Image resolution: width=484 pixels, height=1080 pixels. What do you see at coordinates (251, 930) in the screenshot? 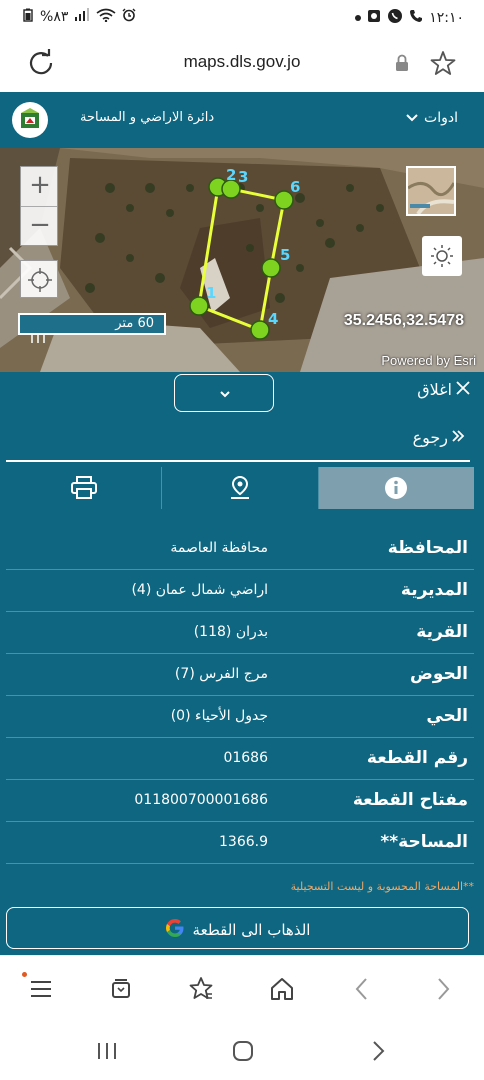
I see `go-to-parcel-label: الذهاب الى القطعة` at bounding box center [251, 930].